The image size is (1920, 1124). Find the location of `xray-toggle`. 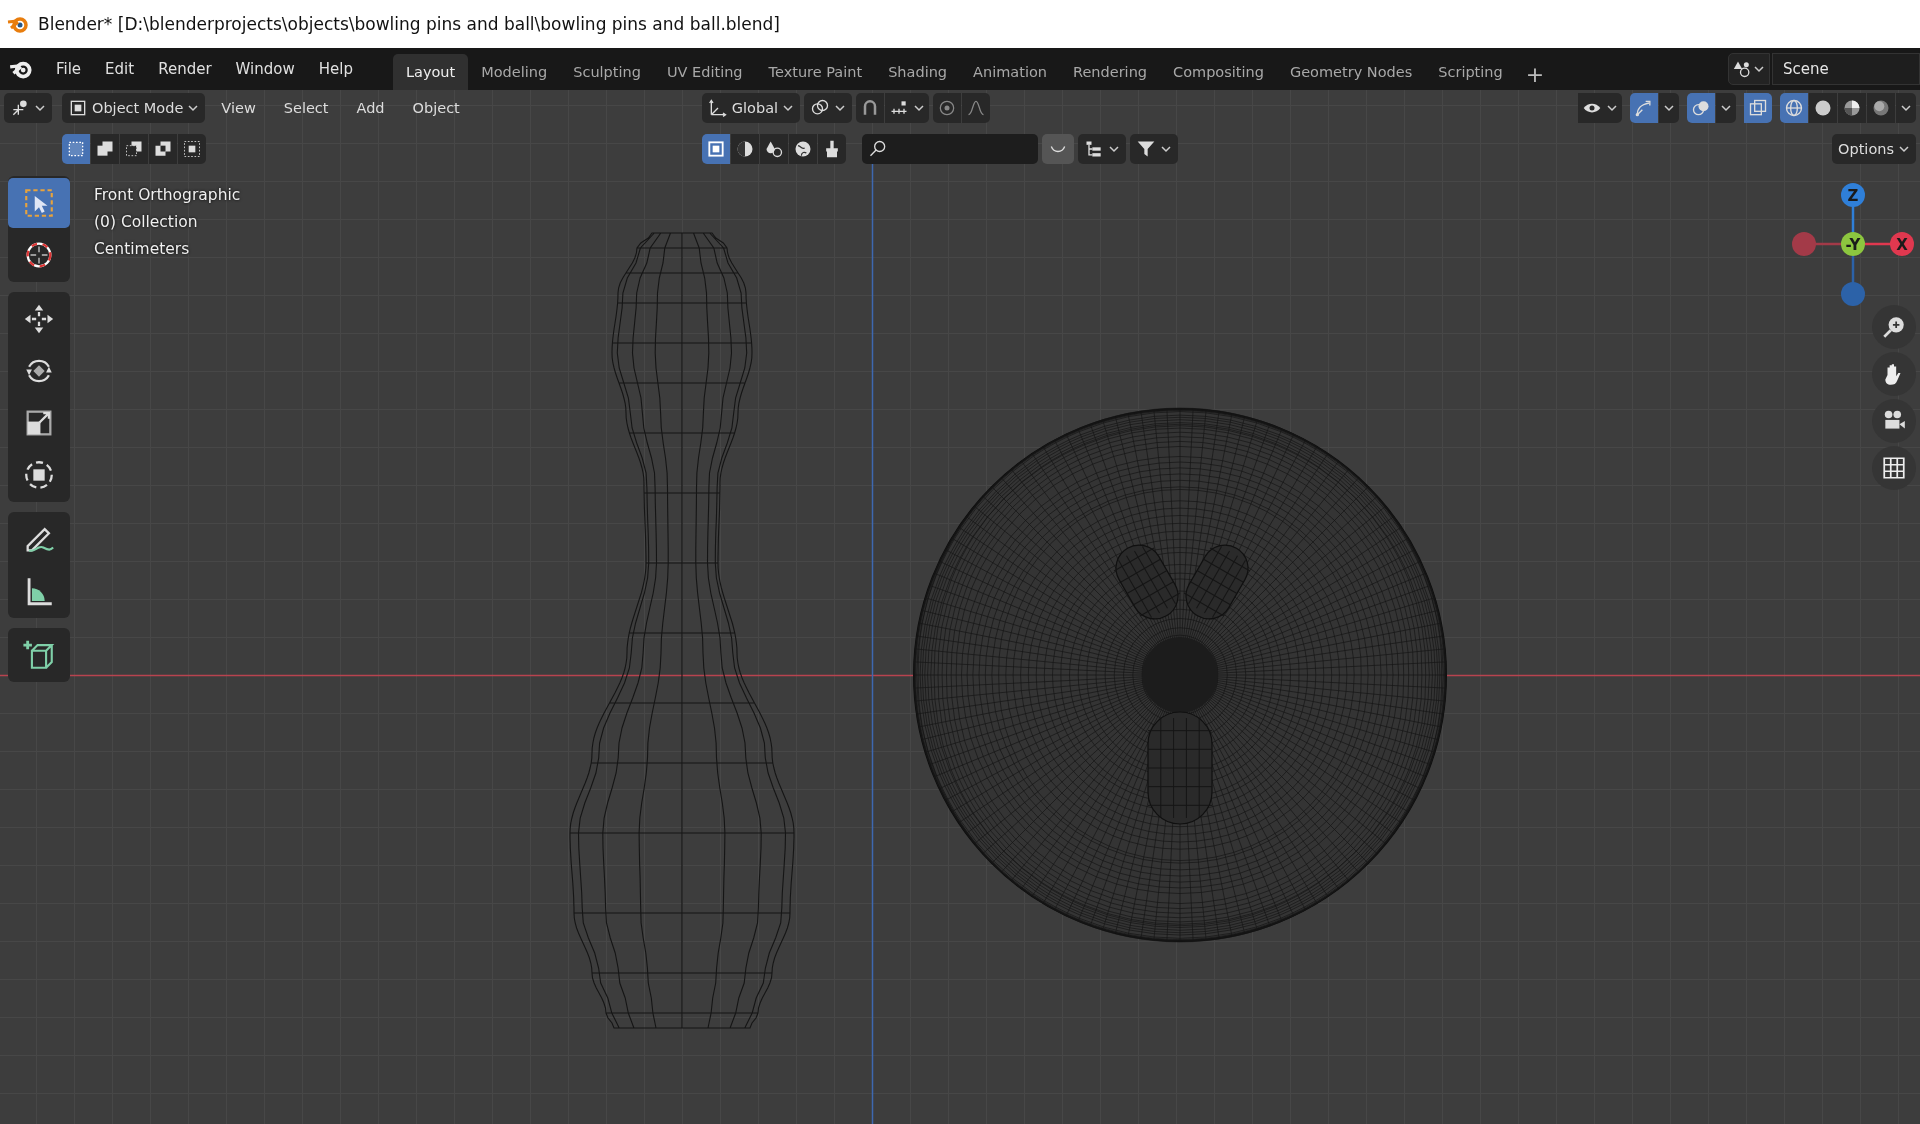

xray-toggle is located at coordinates (1758, 108).